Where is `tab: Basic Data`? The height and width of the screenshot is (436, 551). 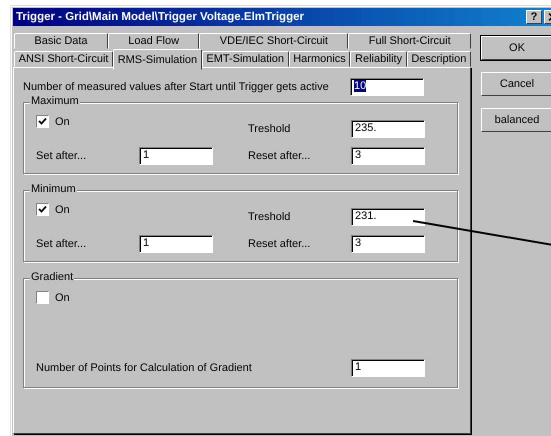 tab: Basic Data is located at coordinates (61, 41).